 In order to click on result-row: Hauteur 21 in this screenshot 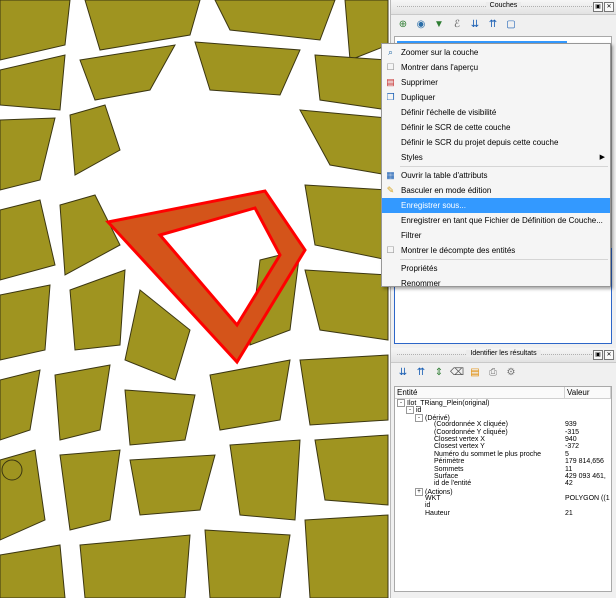, I will do `click(503, 513)`.